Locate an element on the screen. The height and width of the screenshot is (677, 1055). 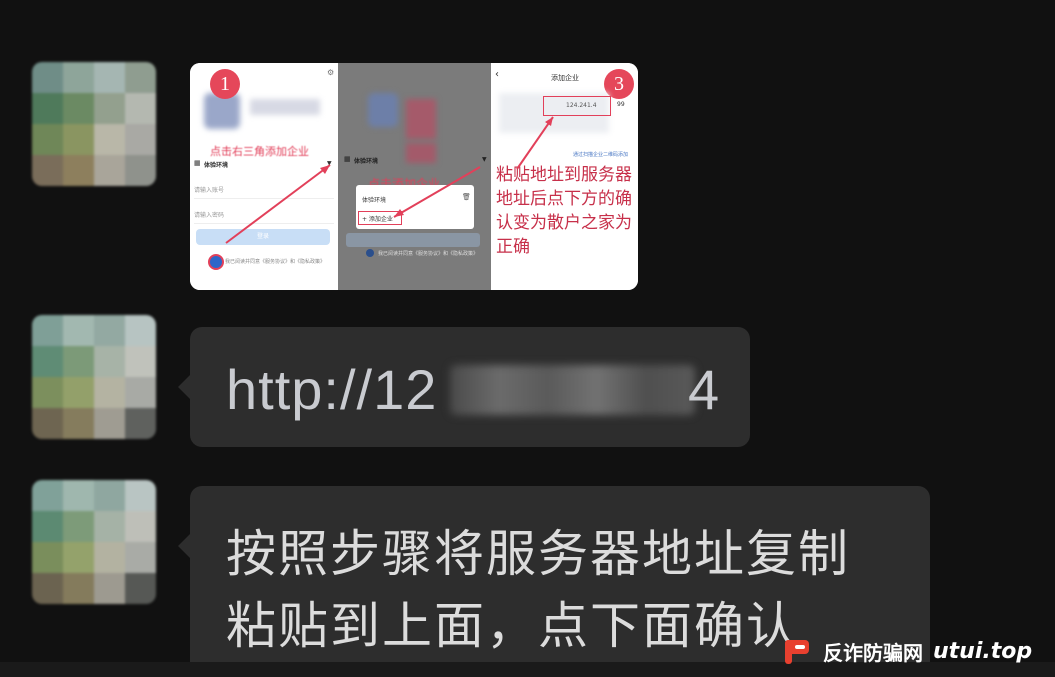
step-annotation: 点击右三角添加企业 is located at coordinates (259, 151).